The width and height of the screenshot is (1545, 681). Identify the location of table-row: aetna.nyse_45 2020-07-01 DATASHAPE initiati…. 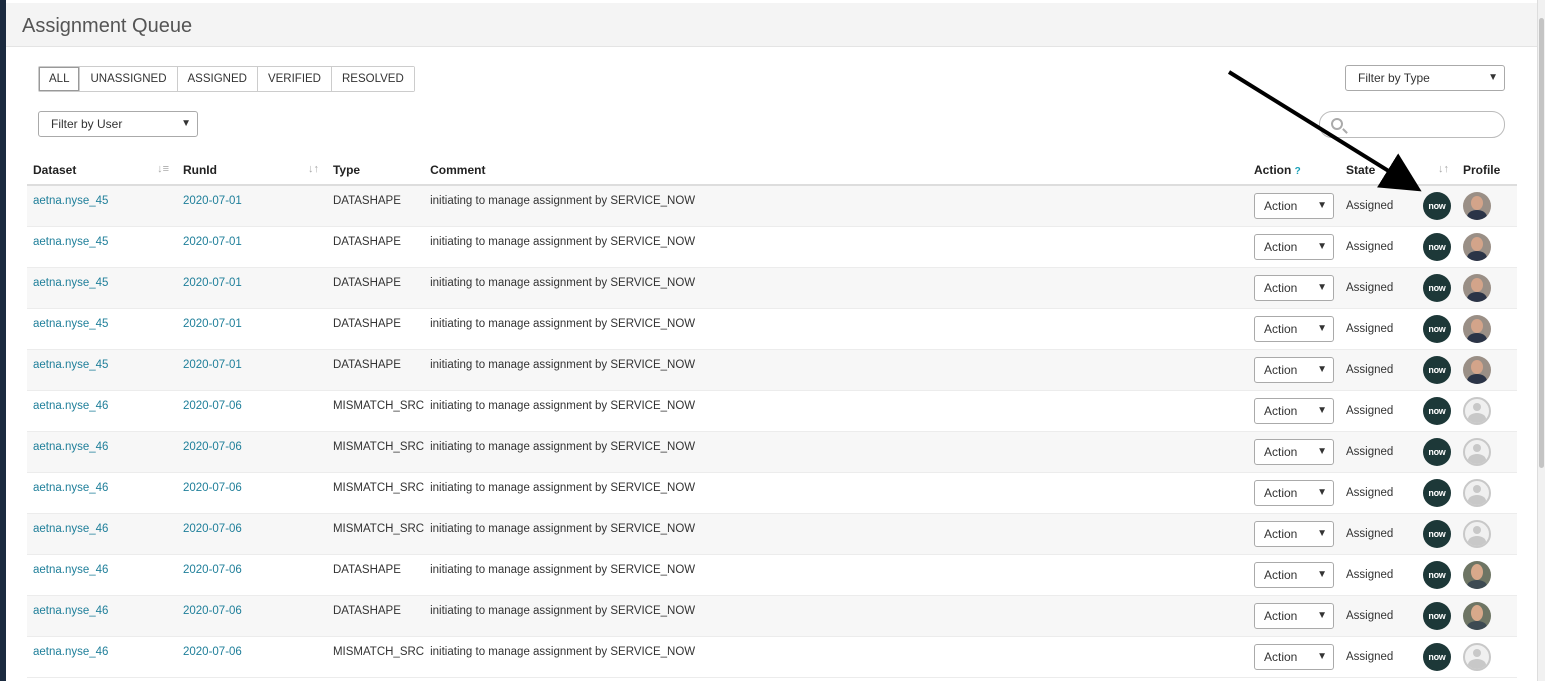
(772, 288).